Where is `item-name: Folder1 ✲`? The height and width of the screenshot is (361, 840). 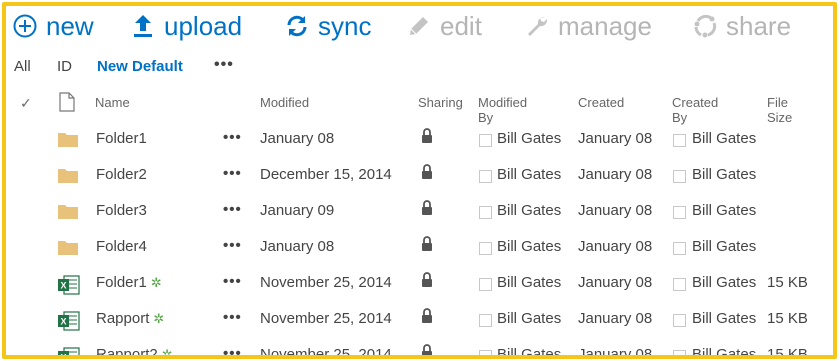
item-name: Folder1 ✲ is located at coordinates (129, 282).